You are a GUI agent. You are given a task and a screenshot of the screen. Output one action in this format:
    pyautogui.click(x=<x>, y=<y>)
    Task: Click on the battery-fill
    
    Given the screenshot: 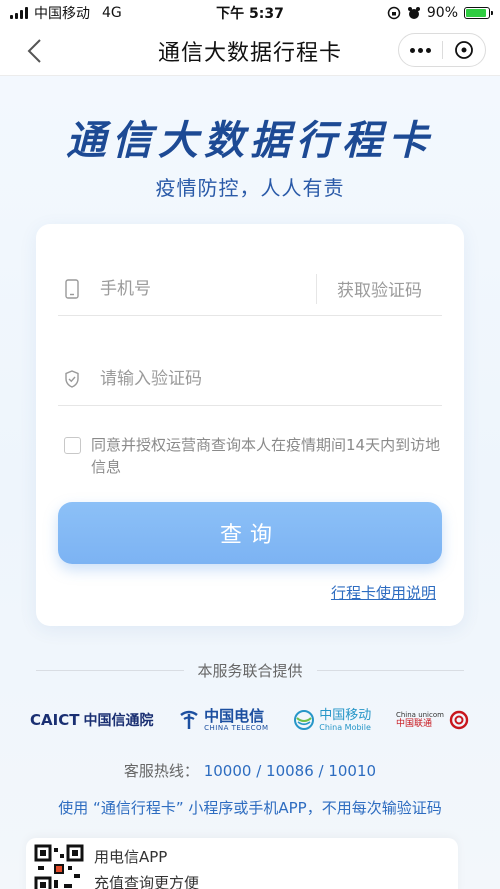 What is the action you would take?
    pyautogui.click(x=476, y=13)
    